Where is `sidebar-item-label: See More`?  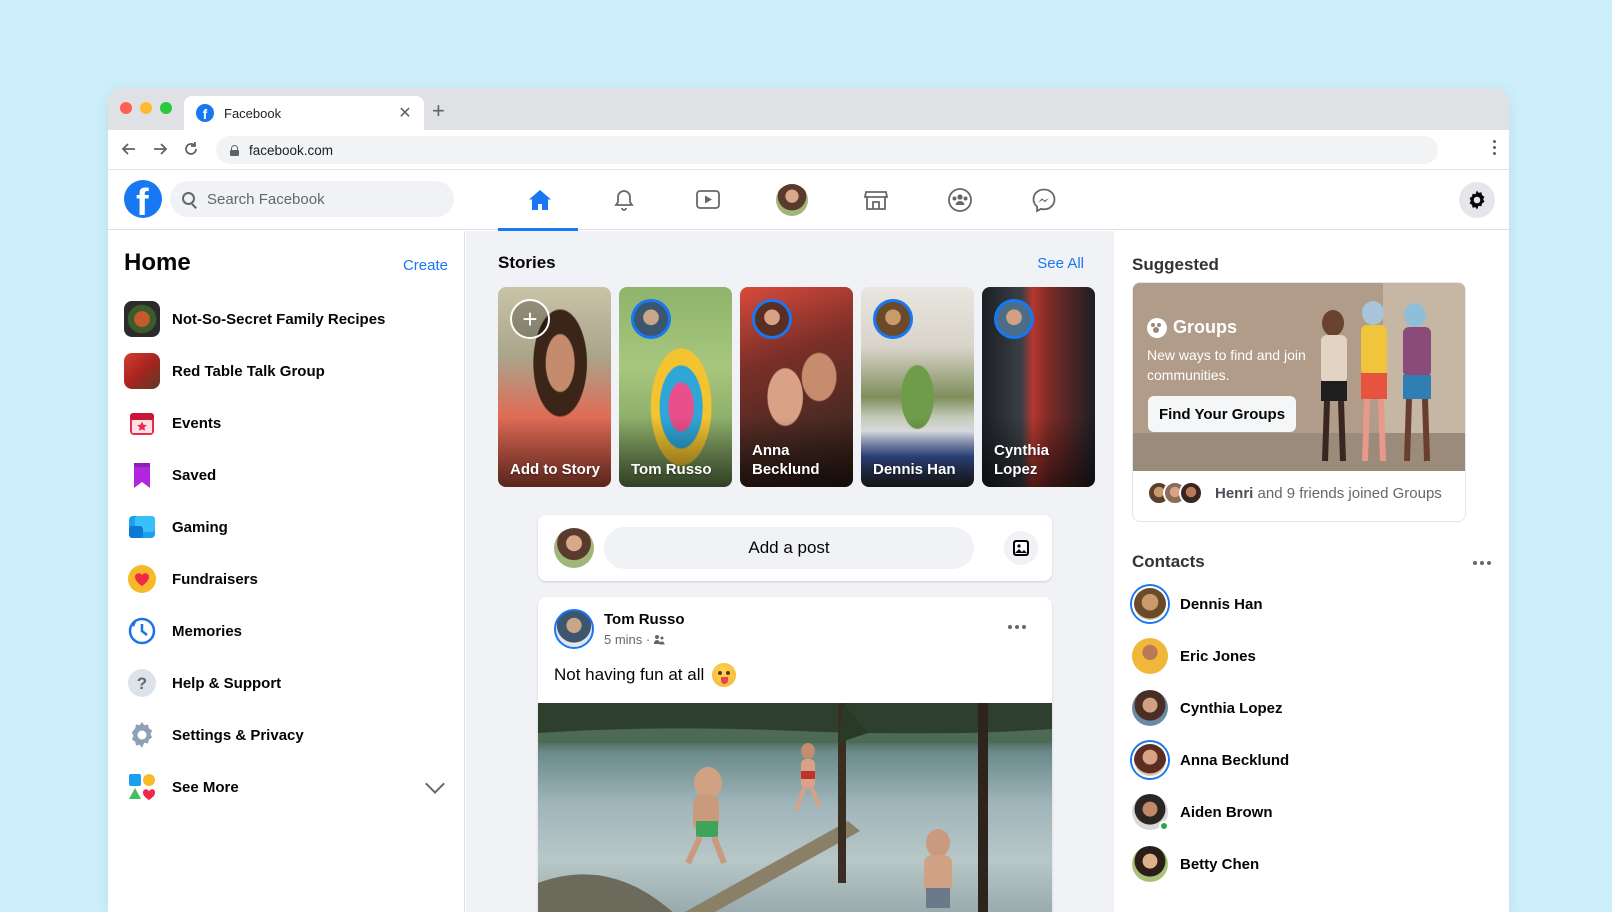 sidebar-item-label: See More is located at coordinates (205, 787).